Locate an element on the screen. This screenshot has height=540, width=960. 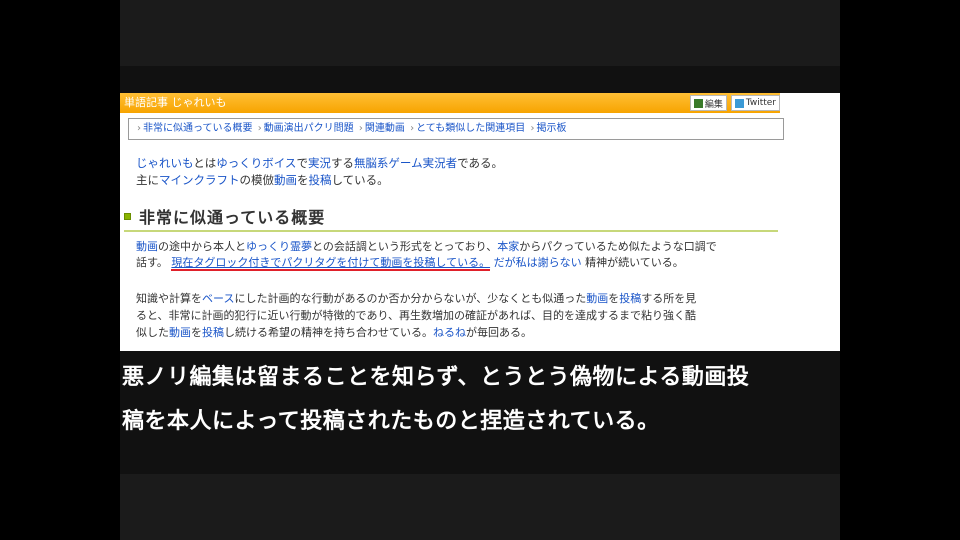
article-name: じゃれいも is located at coordinates (199, 102).